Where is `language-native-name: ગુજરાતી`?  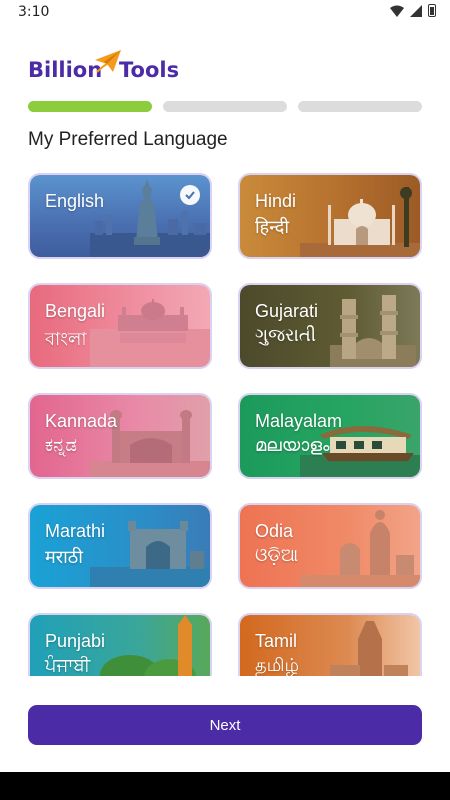
language-native-name: ગુજરાતી is located at coordinates (285, 335).